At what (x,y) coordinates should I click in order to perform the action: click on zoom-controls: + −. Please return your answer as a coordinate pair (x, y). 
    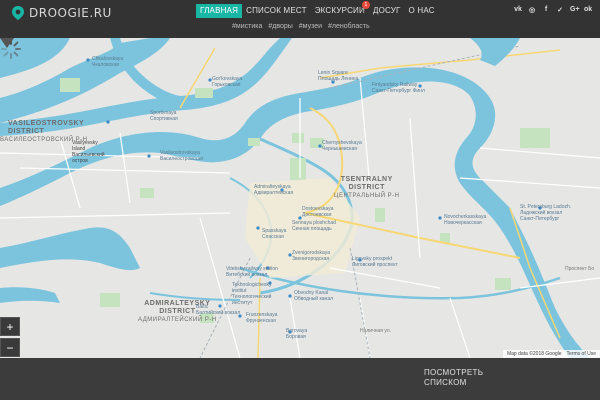
    Looking at the image, I should click on (10, 337).